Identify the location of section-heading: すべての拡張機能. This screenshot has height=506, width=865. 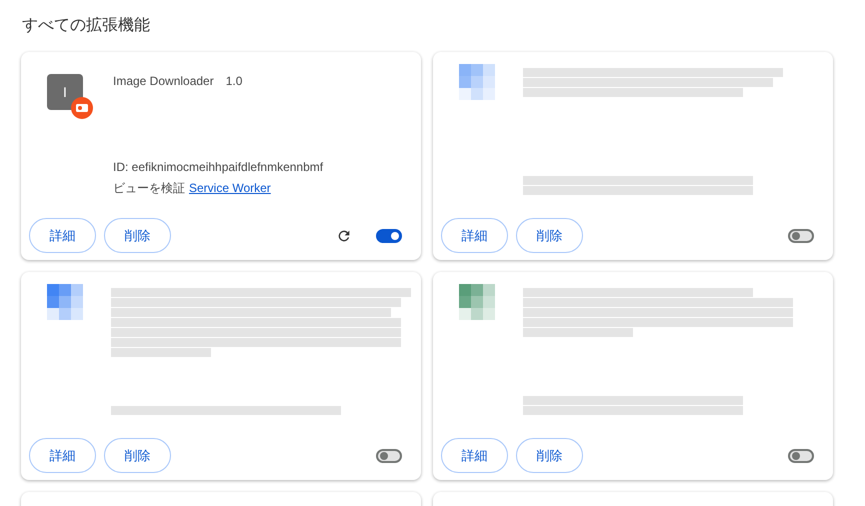
(86, 26).